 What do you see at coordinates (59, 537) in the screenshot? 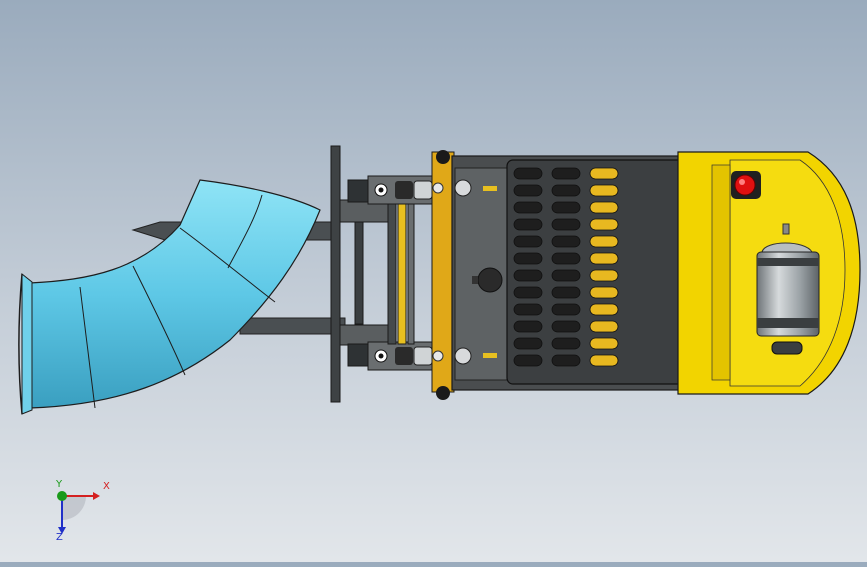
I see `z-axis-label: Z` at bounding box center [59, 537].